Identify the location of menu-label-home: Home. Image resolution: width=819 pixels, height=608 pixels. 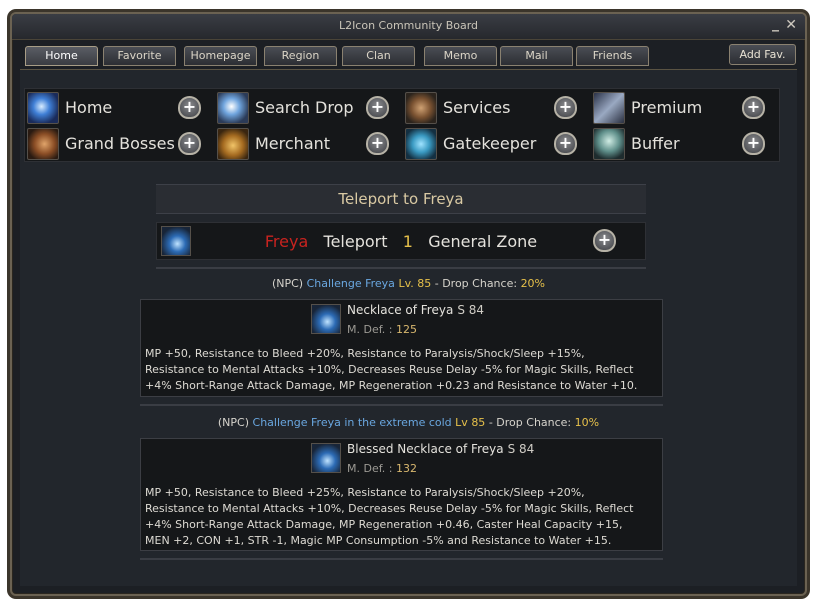
(89, 107).